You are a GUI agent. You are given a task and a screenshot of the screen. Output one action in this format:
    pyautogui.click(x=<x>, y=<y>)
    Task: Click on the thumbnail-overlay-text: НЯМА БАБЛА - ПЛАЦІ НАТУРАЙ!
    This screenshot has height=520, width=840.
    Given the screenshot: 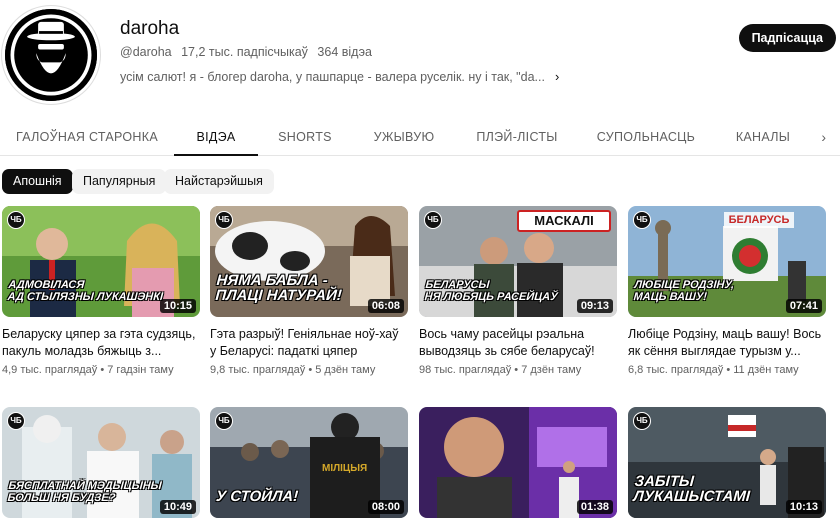 What is the action you would take?
    pyautogui.click(x=278, y=288)
    